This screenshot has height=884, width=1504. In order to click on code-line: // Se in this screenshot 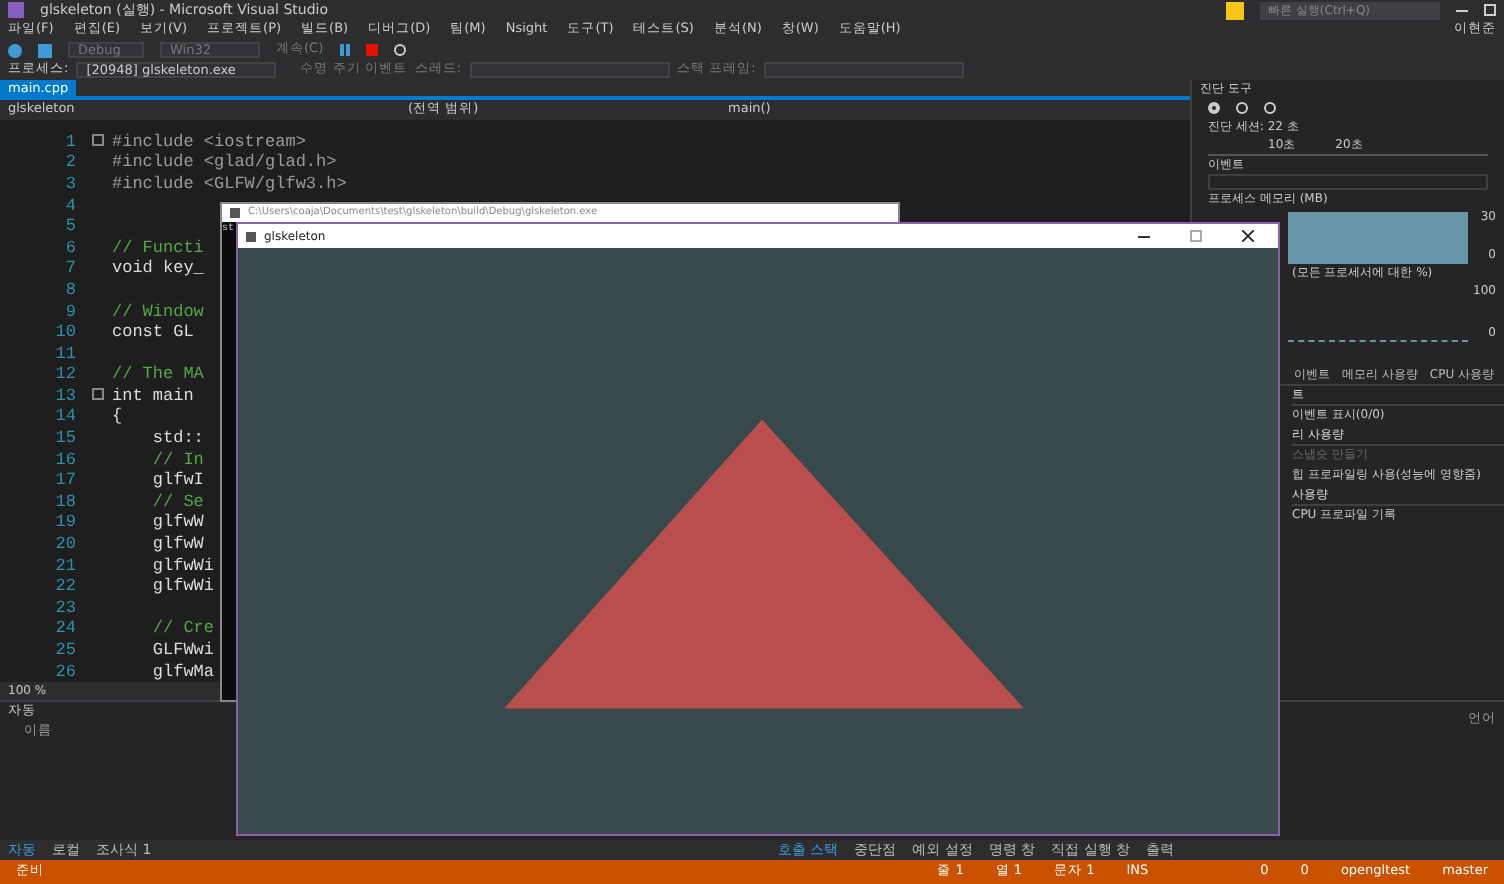, I will do `click(177, 502)`.